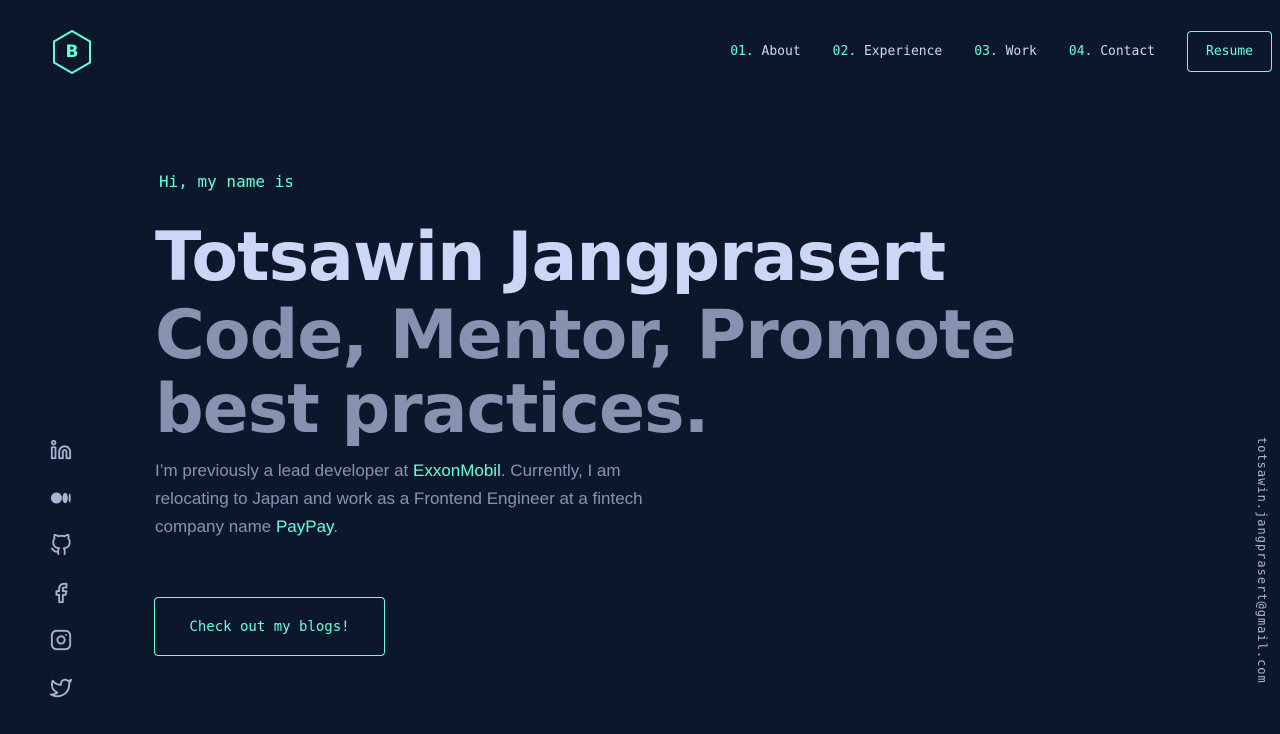  I want to click on medium-icon, so click(61, 498).